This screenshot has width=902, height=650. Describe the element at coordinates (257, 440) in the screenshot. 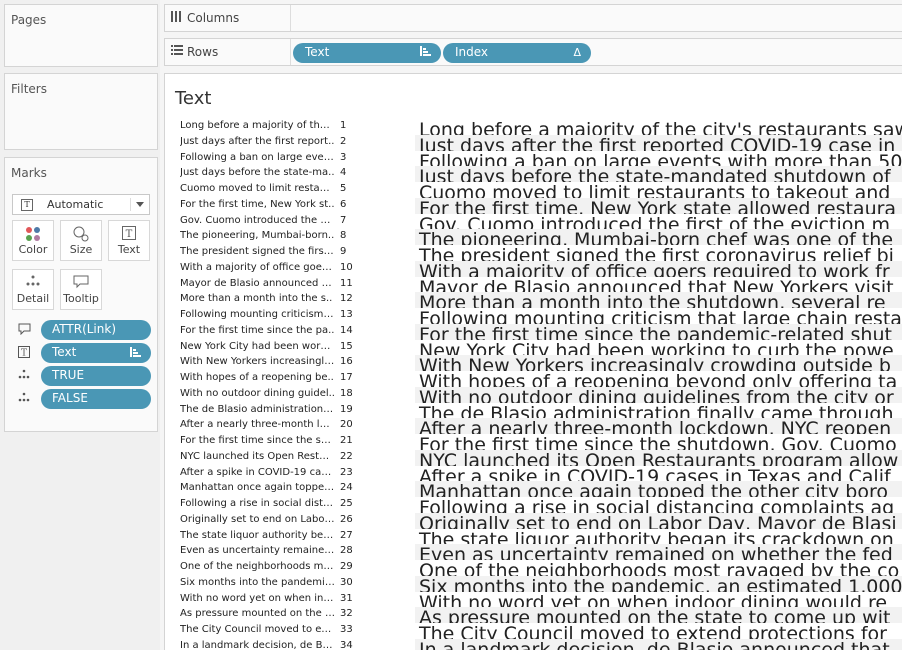

I see `row-short-text: For the first time since the shu..` at that location.